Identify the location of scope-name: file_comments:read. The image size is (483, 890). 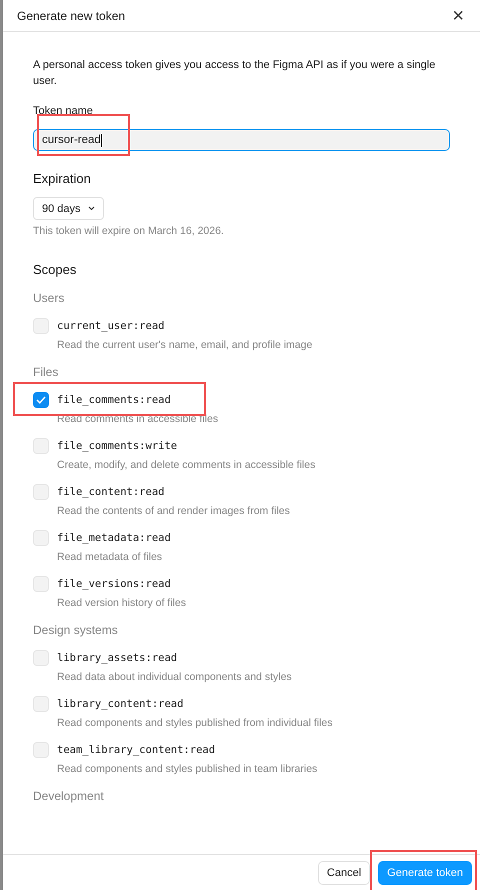
(114, 400).